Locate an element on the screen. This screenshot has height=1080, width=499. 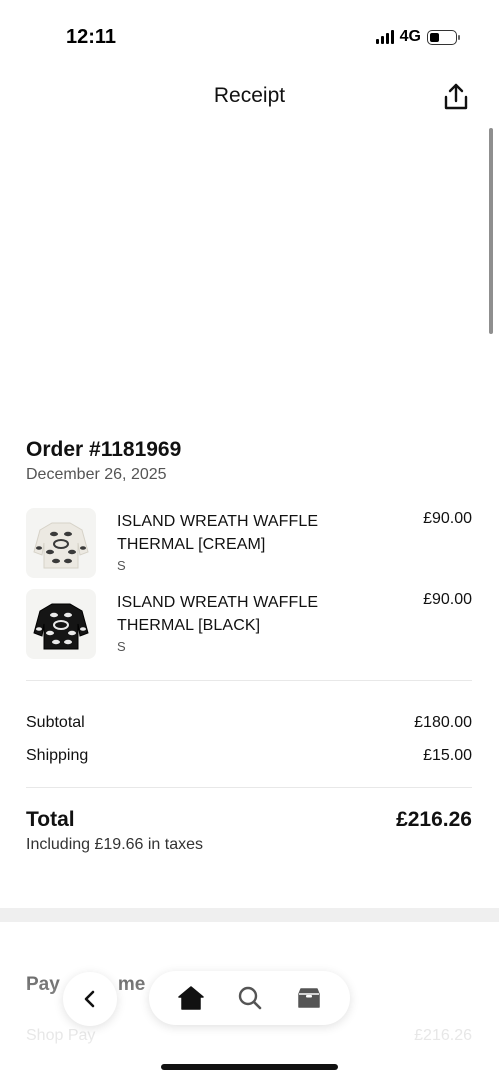
status-indicators: 4G is located at coordinates (417, 37).